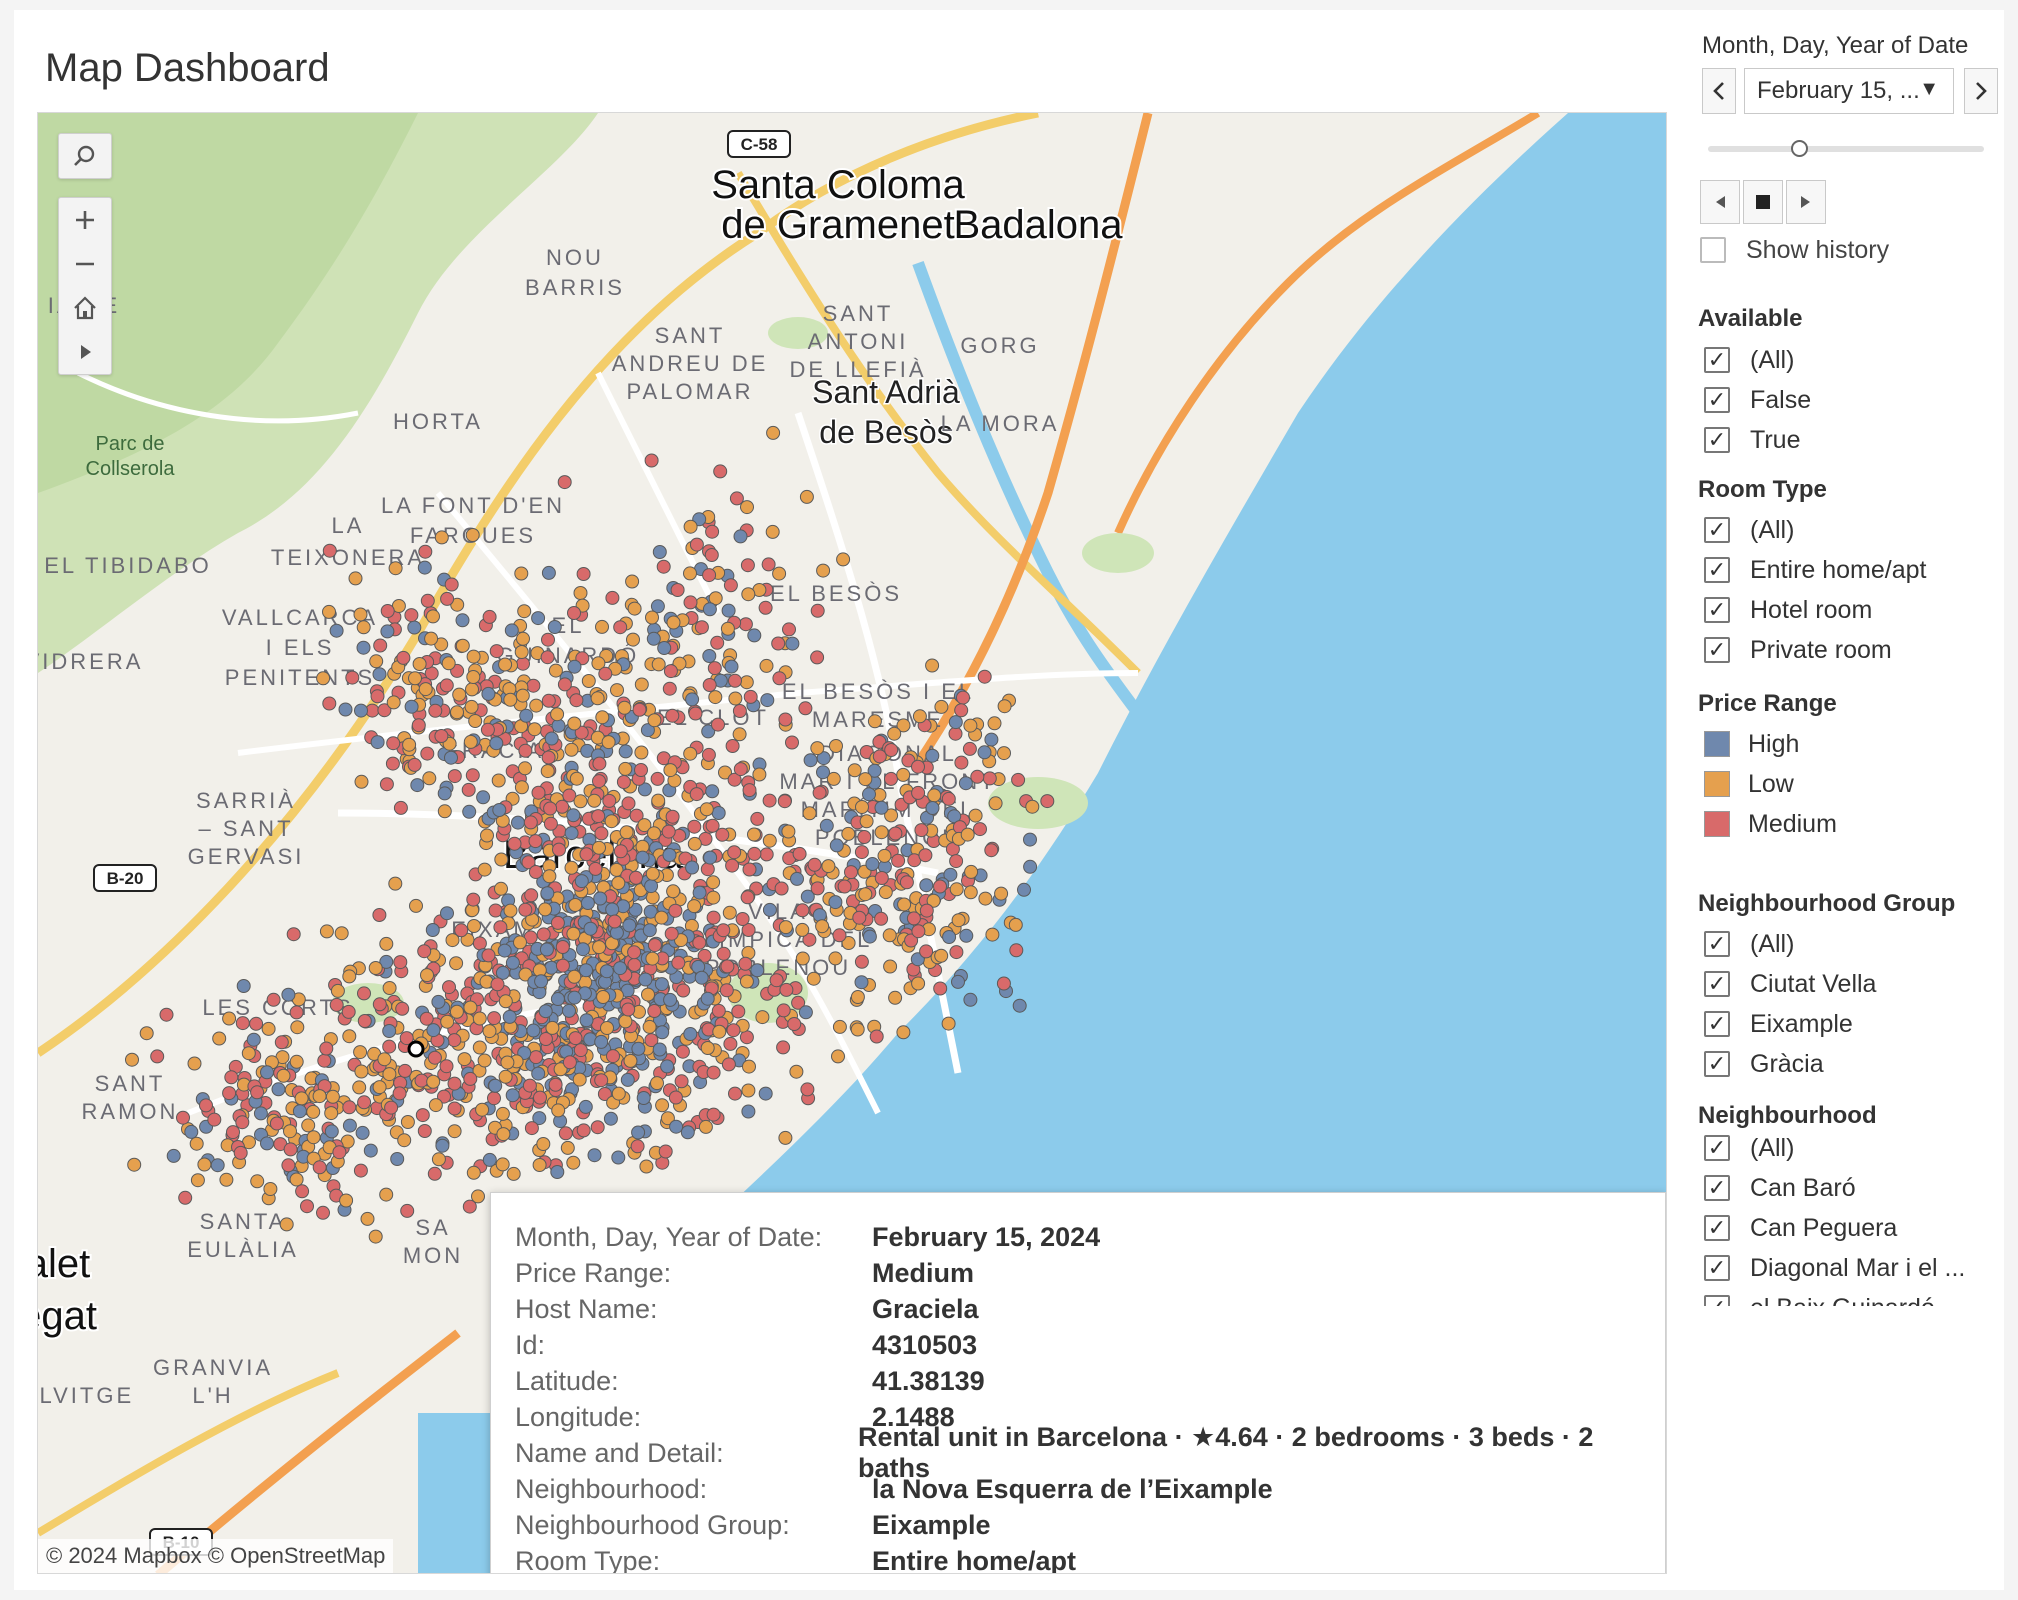 Image resolution: width=2018 pixels, height=1600 pixels. Describe the element at coordinates (1846, 148) in the screenshot. I see `date-slider` at that location.